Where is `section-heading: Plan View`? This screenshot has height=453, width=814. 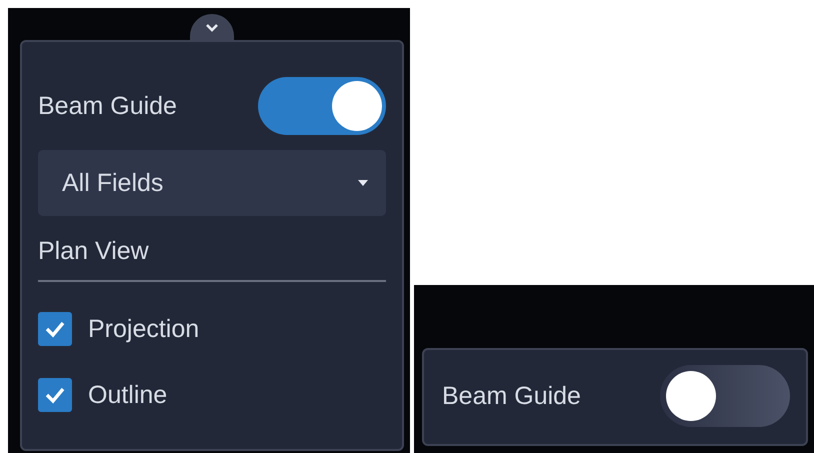 section-heading: Plan View is located at coordinates (94, 251).